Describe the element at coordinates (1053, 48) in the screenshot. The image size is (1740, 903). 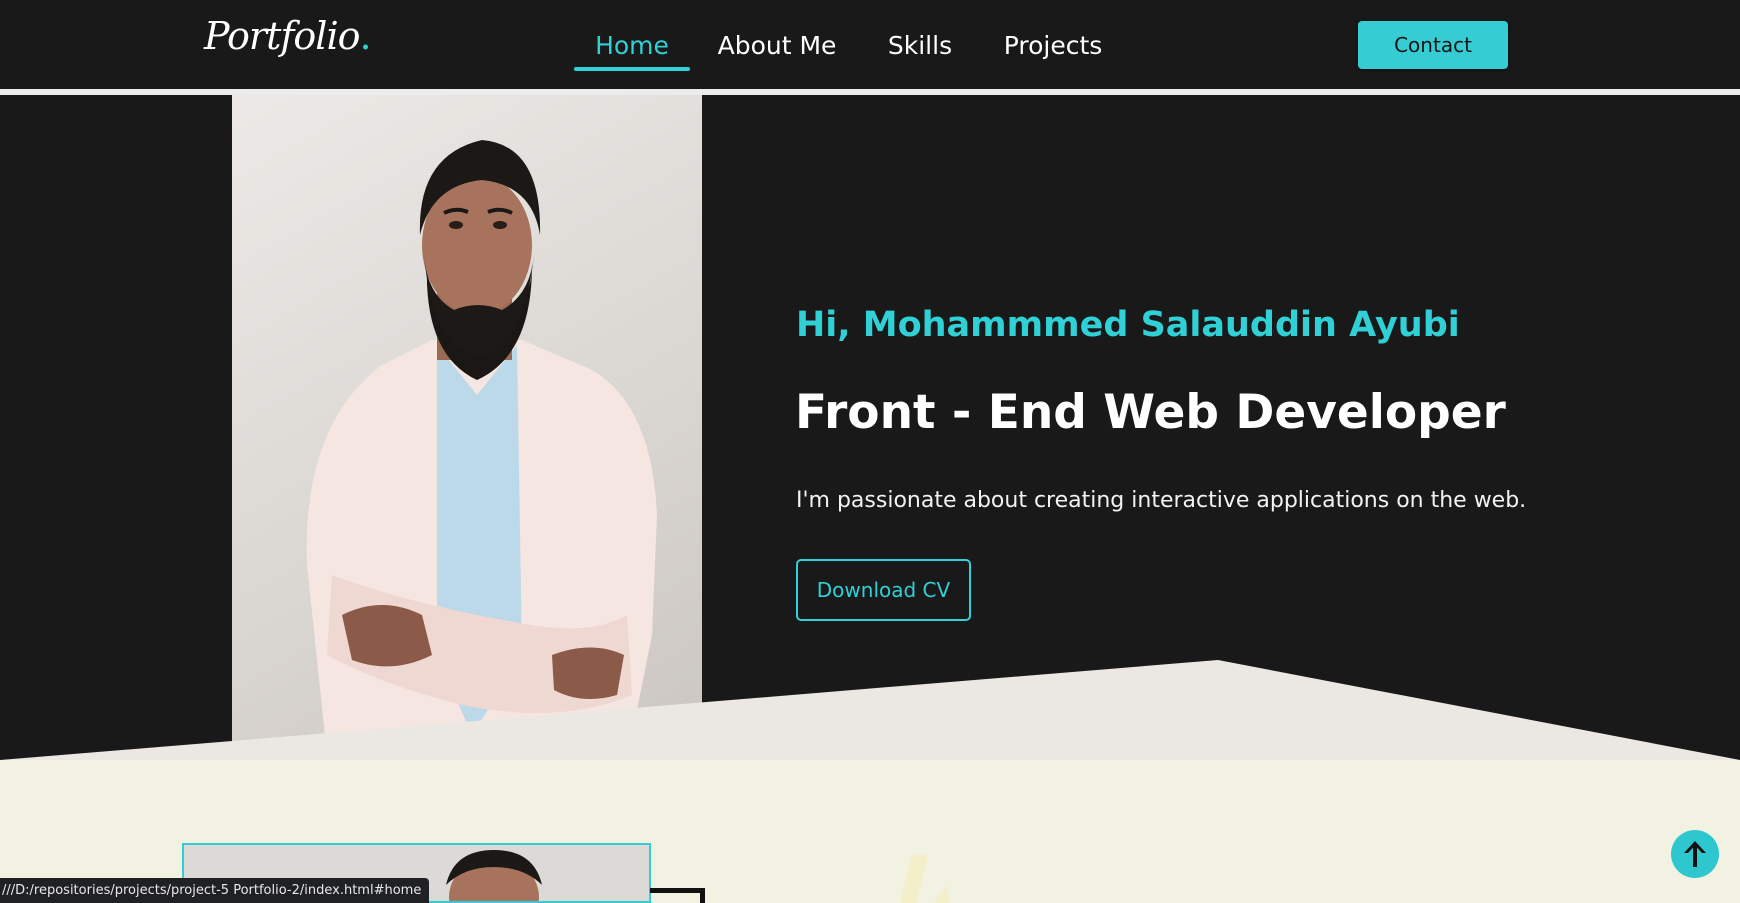
I see `nav-link-projects: Projects` at that location.